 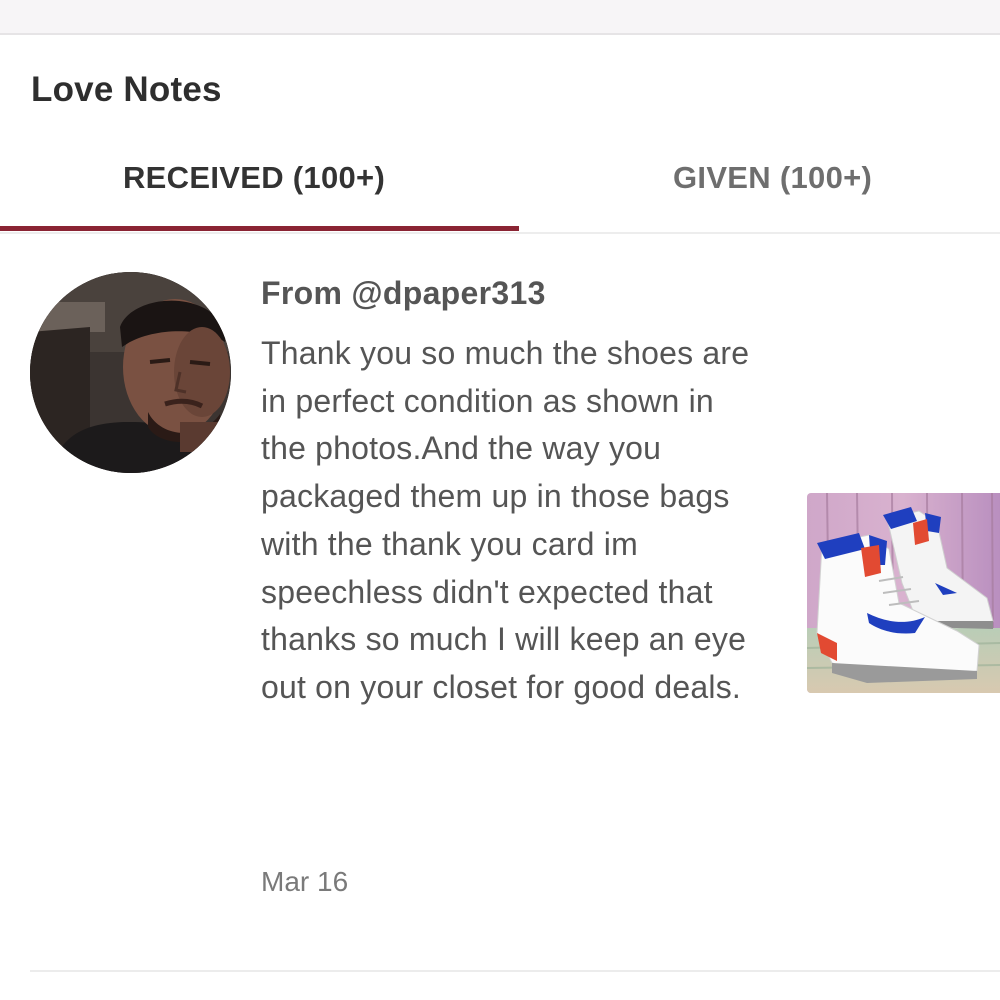 What do you see at coordinates (305, 881) in the screenshot?
I see `note-date: Mar 16` at bounding box center [305, 881].